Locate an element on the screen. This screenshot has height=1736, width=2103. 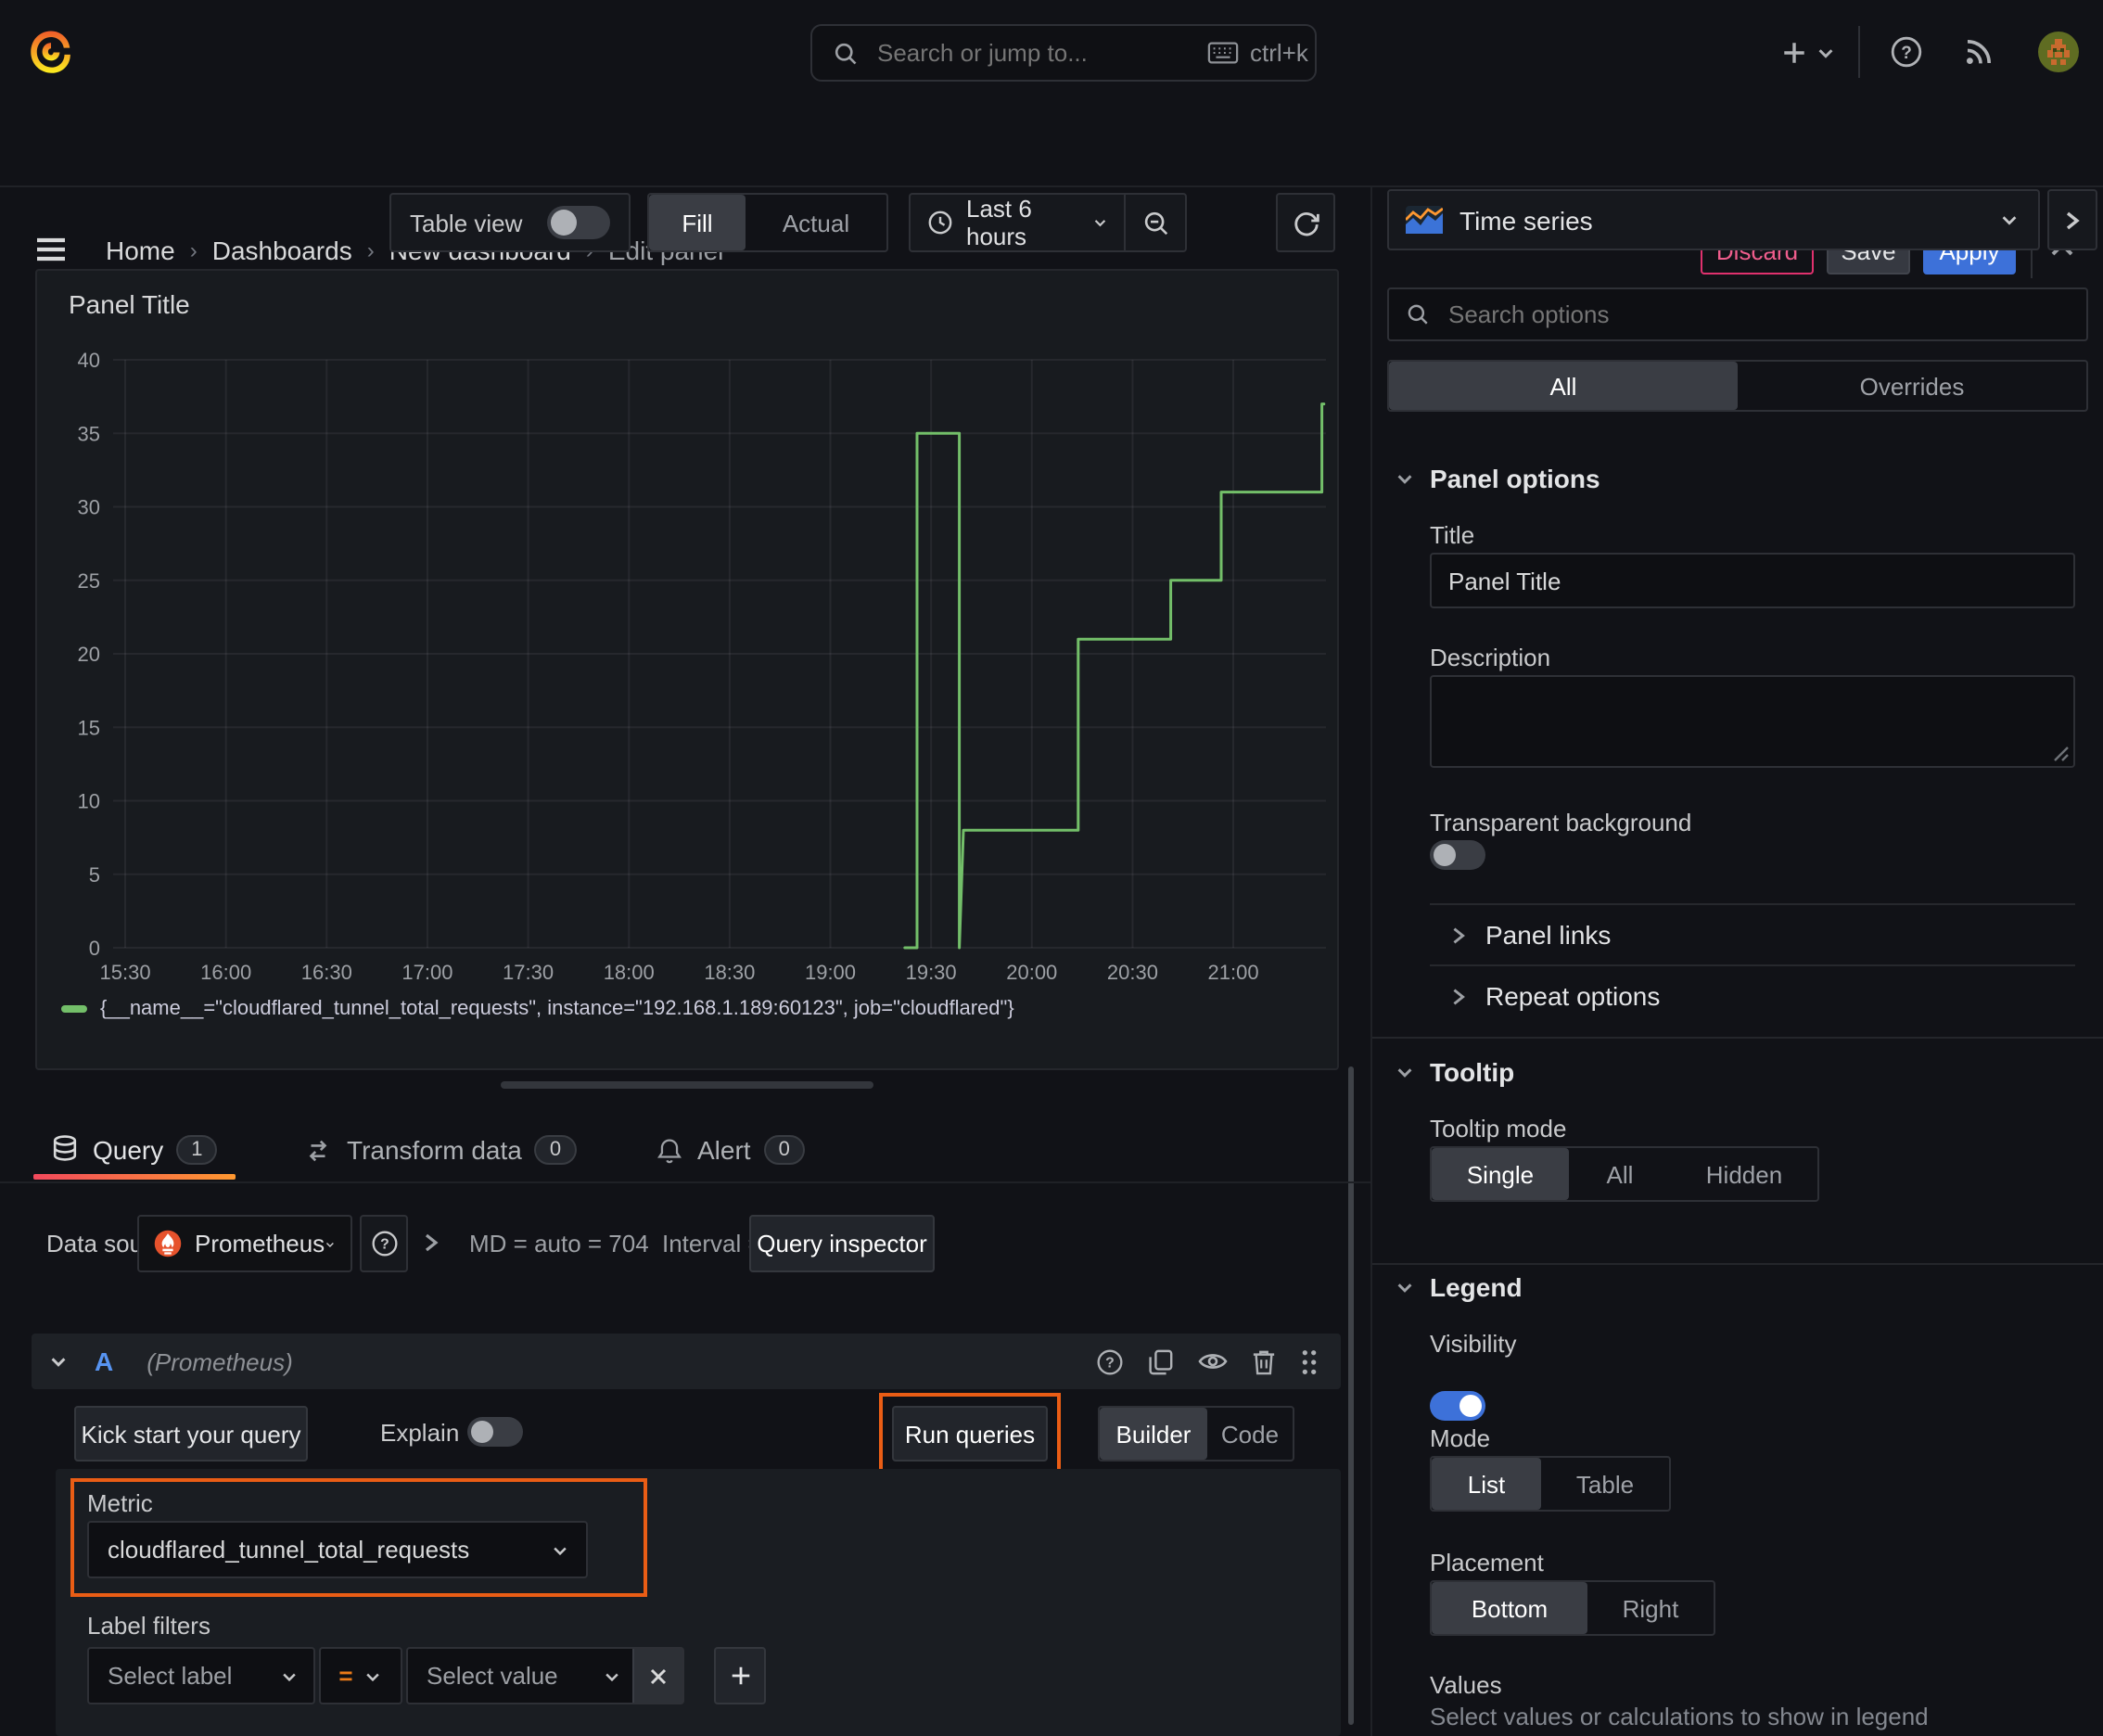
table-view-toggle is located at coordinates (578, 222).